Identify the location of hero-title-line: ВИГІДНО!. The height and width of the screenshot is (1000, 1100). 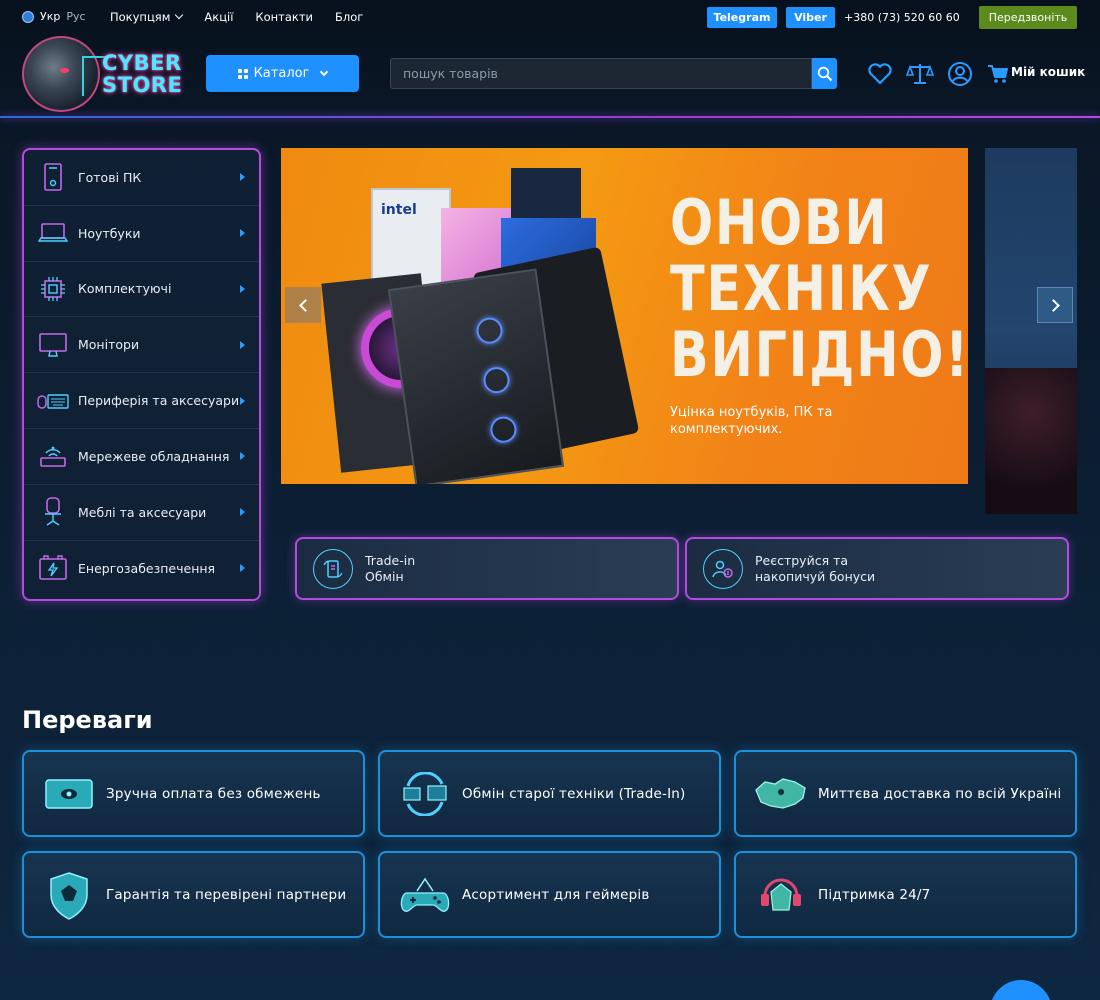
(819, 354).